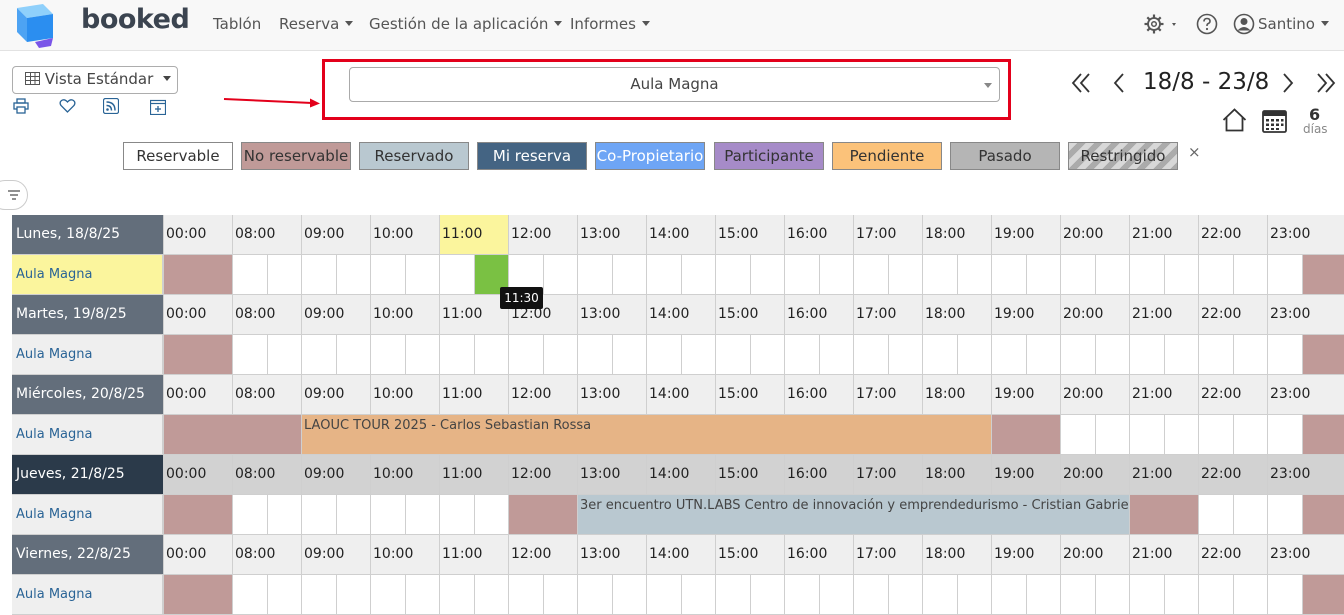  I want to click on user-avatar-icon, so click(1244, 24).